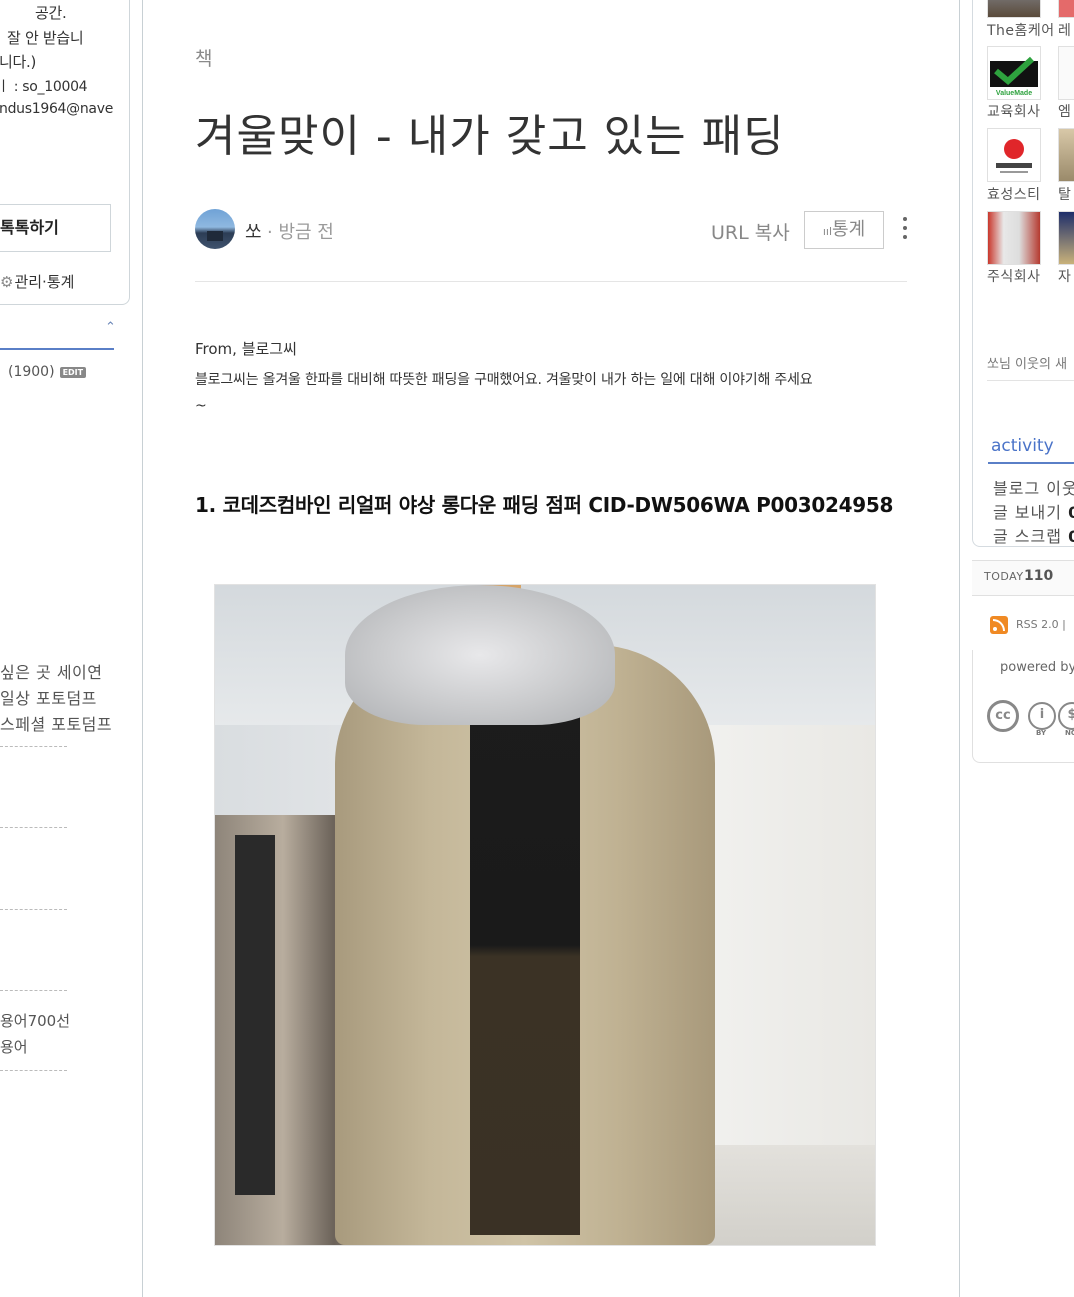  What do you see at coordinates (1064, 194) in the screenshot?
I see `neighbor-label: 탈` at bounding box center [1064, 194].